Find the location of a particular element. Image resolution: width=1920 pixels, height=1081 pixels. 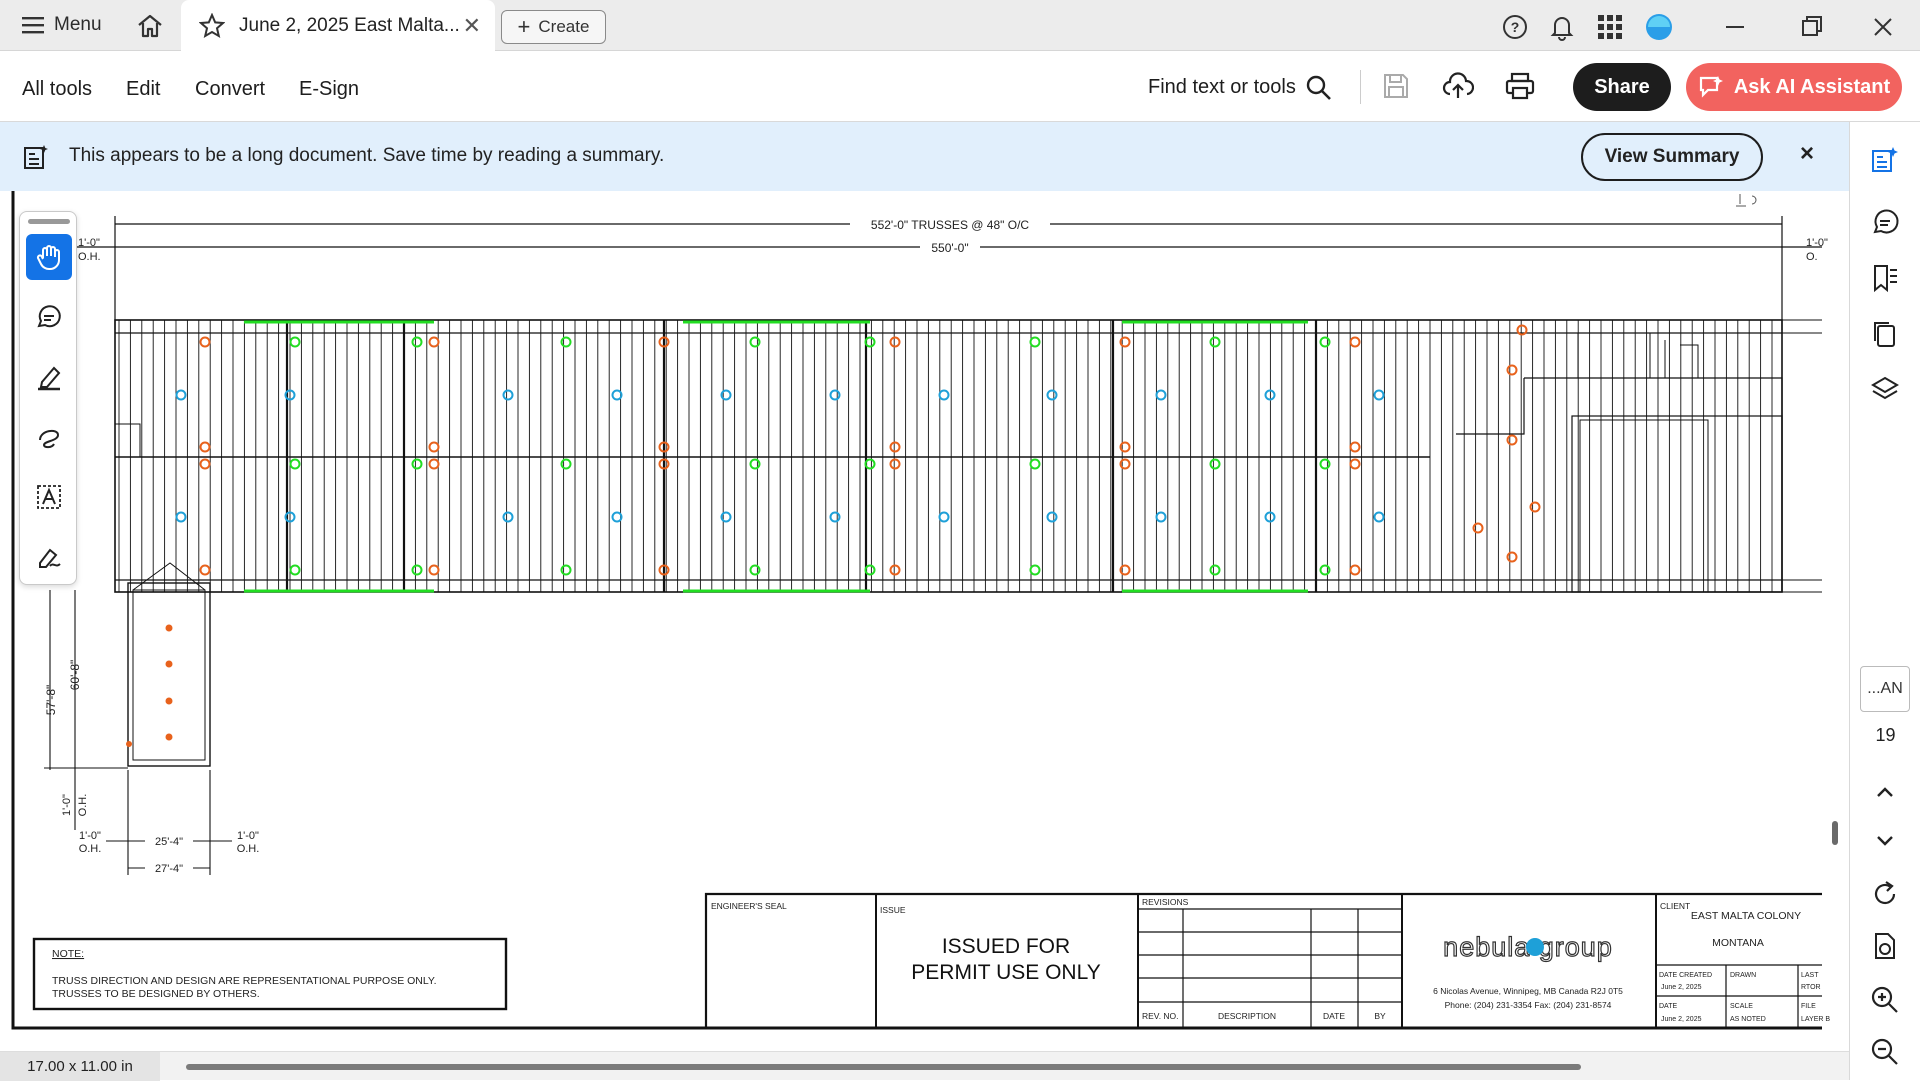

menu-esign: E-Sign is located at coordinates (329, 89).